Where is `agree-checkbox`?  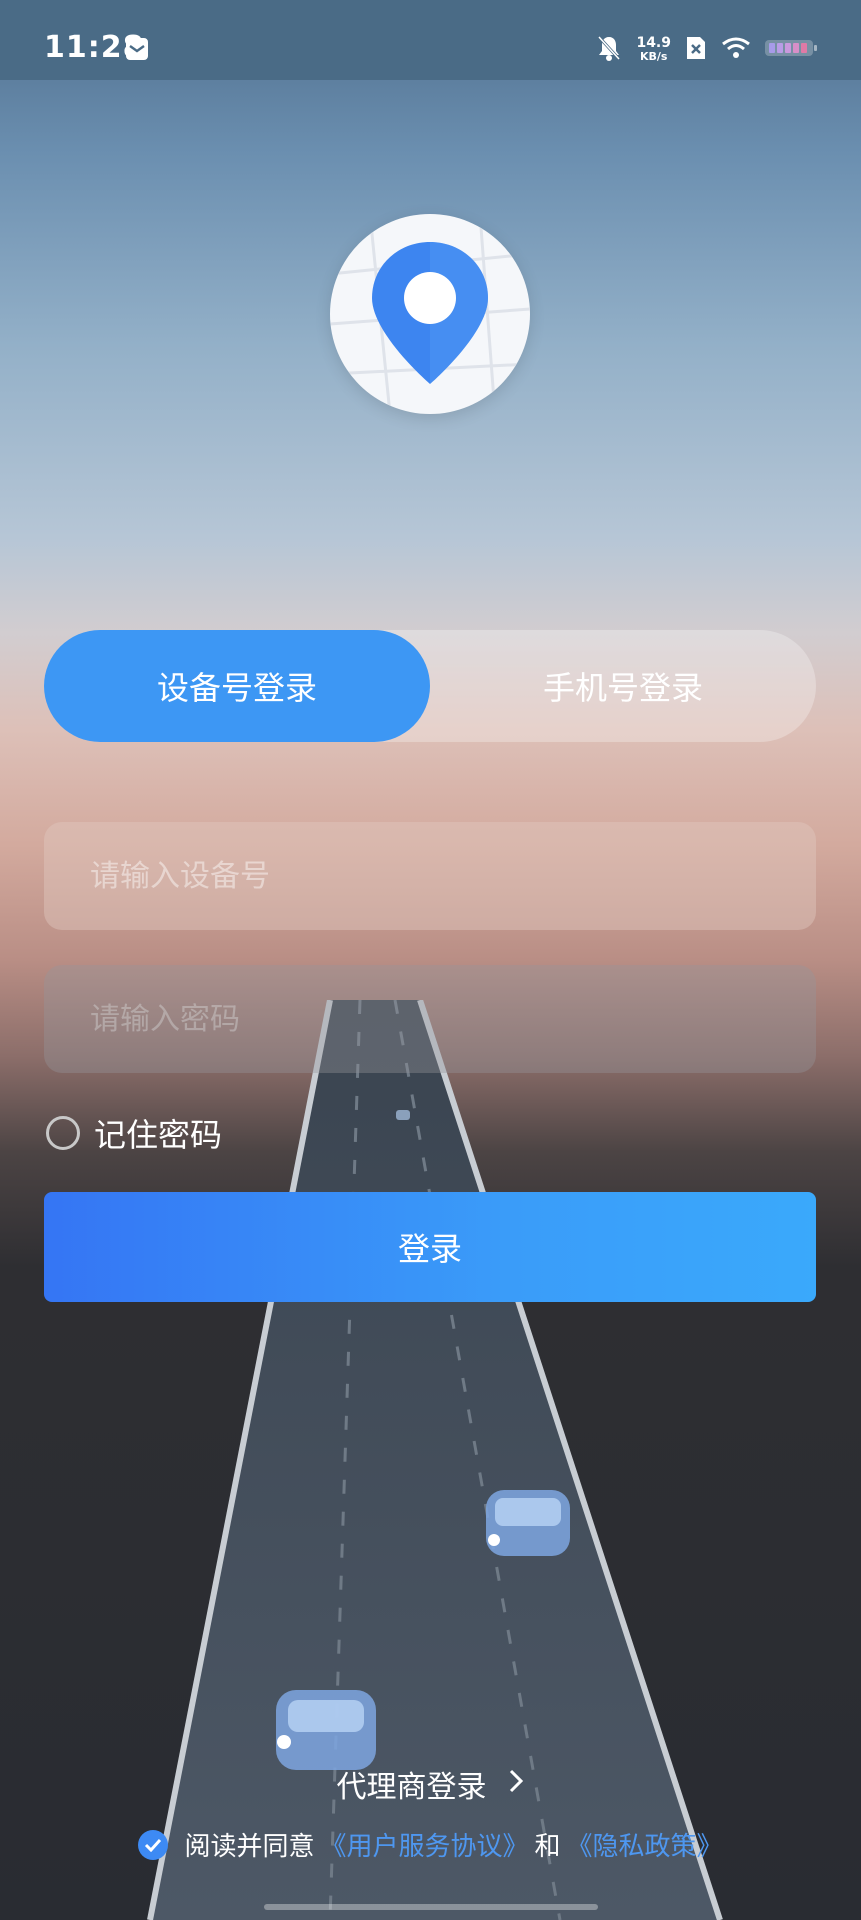 agree-checkbox is located at coordinates (153, 1844).